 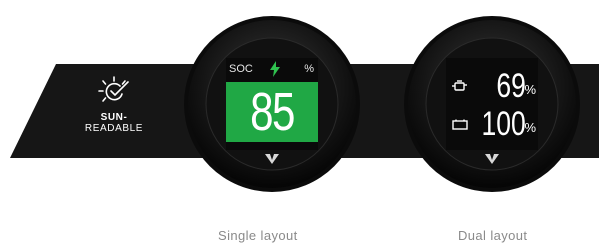 What do you see at coordinates (503, 124) in the screenshot?
I see `dual-value-2: 100` at bounding box center [503, 124].